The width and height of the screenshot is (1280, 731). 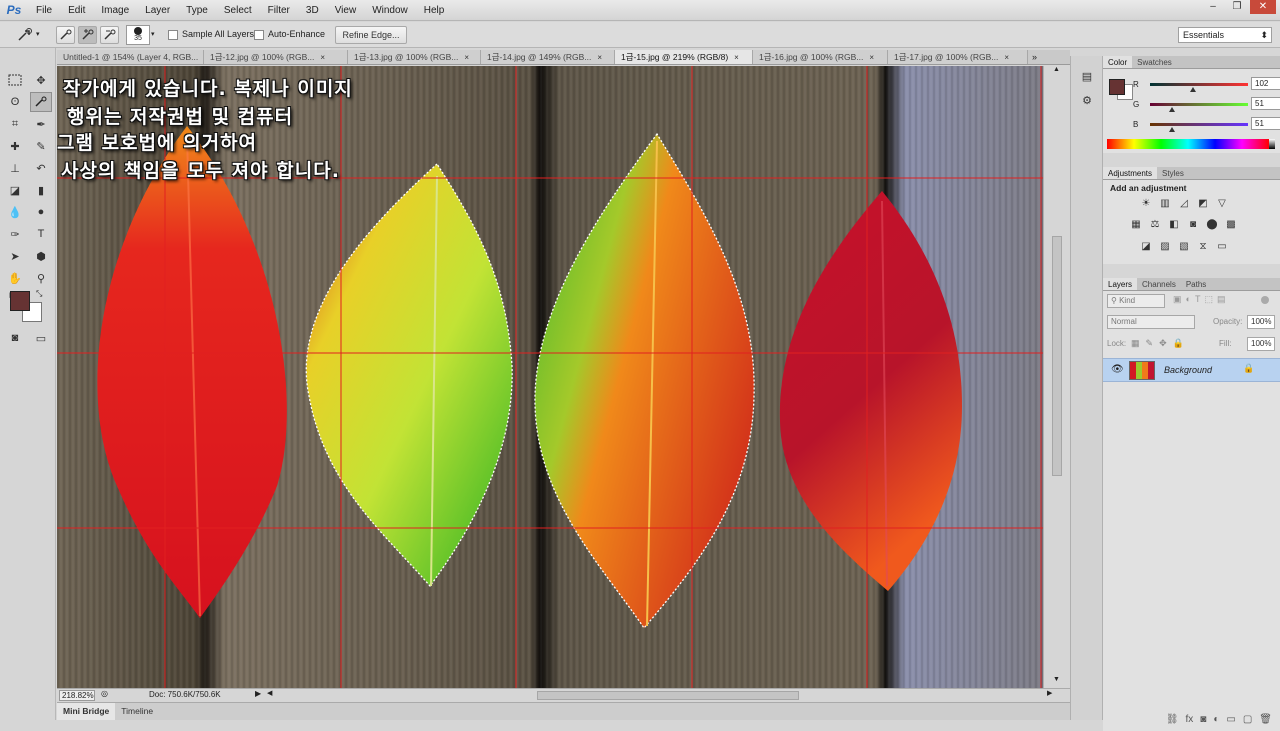 I want to click on add-to-selection-icon, so click(x=87, y=35).